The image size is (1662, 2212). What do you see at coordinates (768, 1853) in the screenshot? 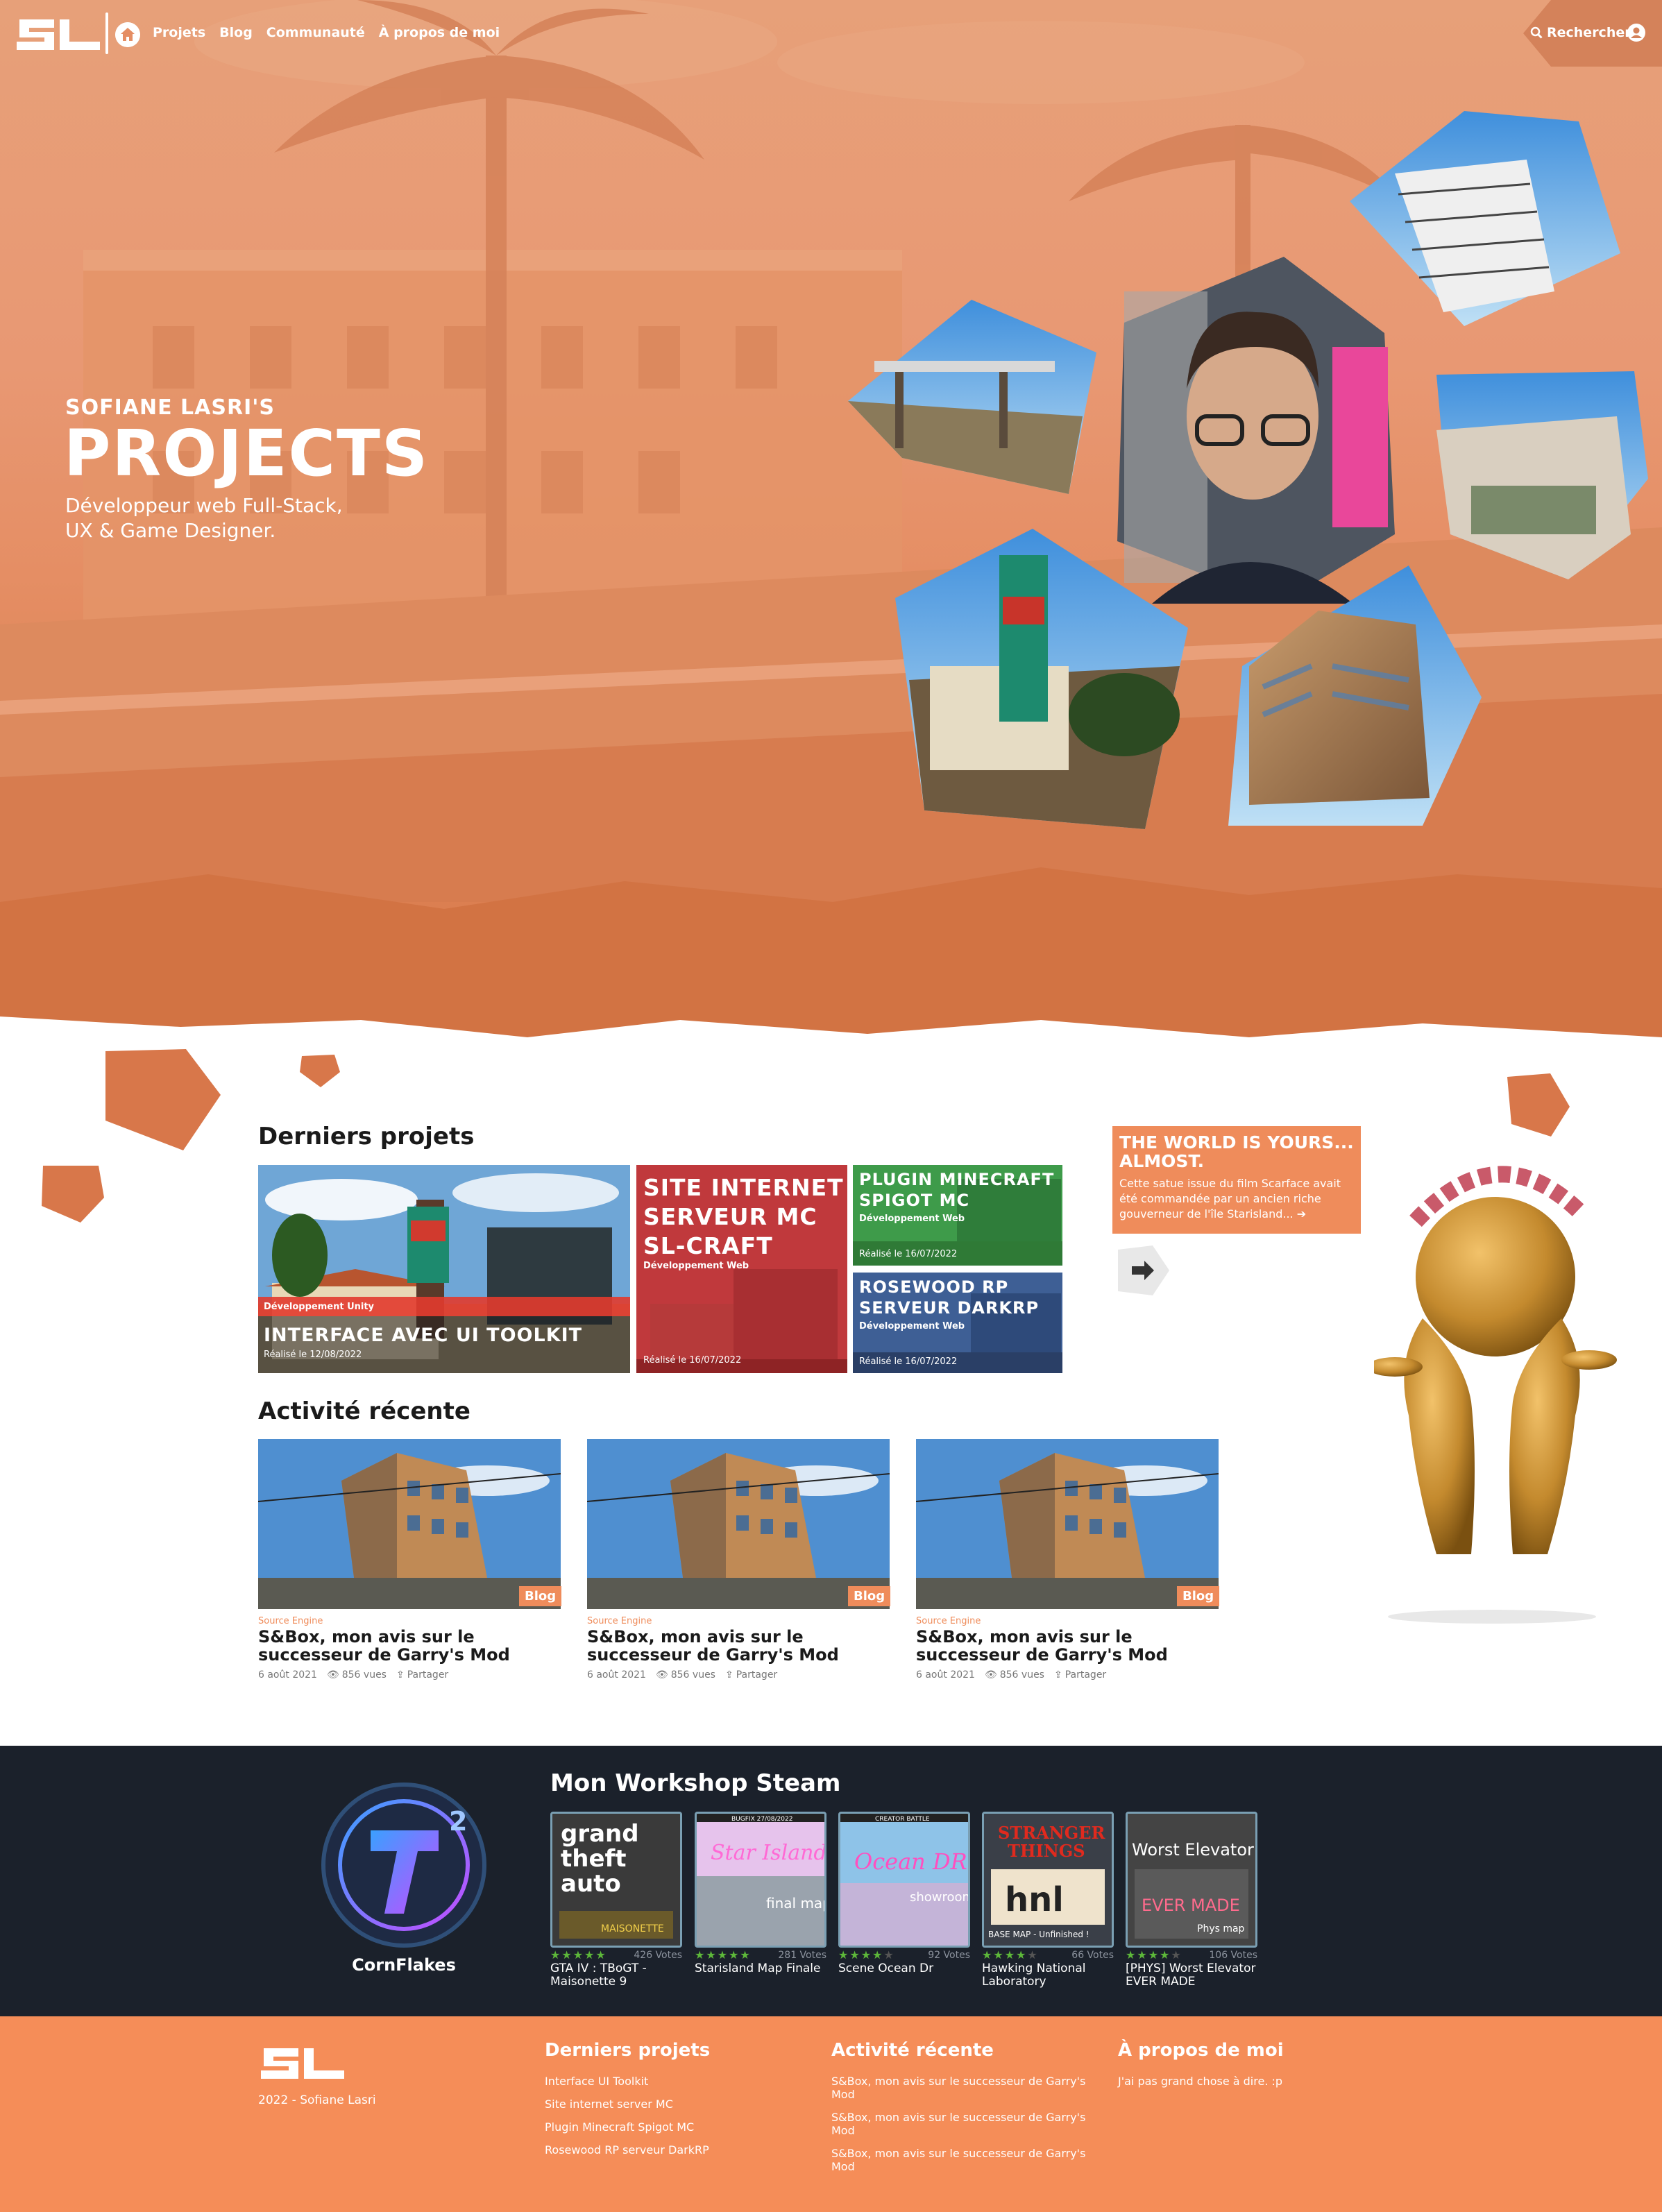
I see `svg-text: Star Island` at bounding box center [768, 1853].